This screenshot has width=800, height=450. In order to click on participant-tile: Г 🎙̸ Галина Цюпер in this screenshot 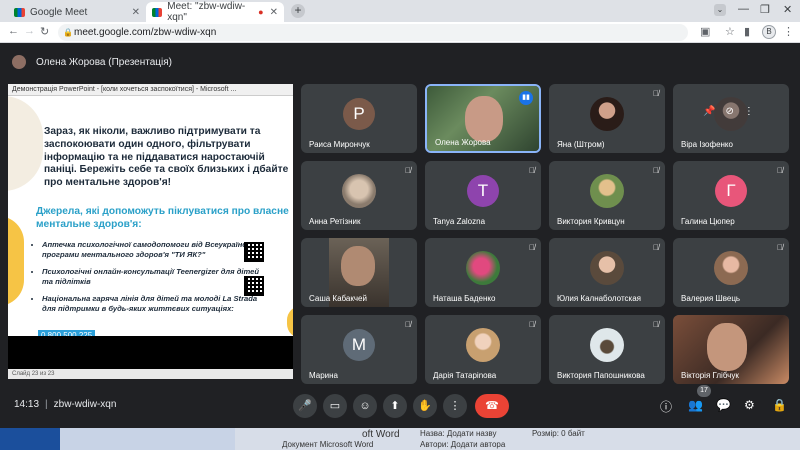, I will do `click(731, 195)`.